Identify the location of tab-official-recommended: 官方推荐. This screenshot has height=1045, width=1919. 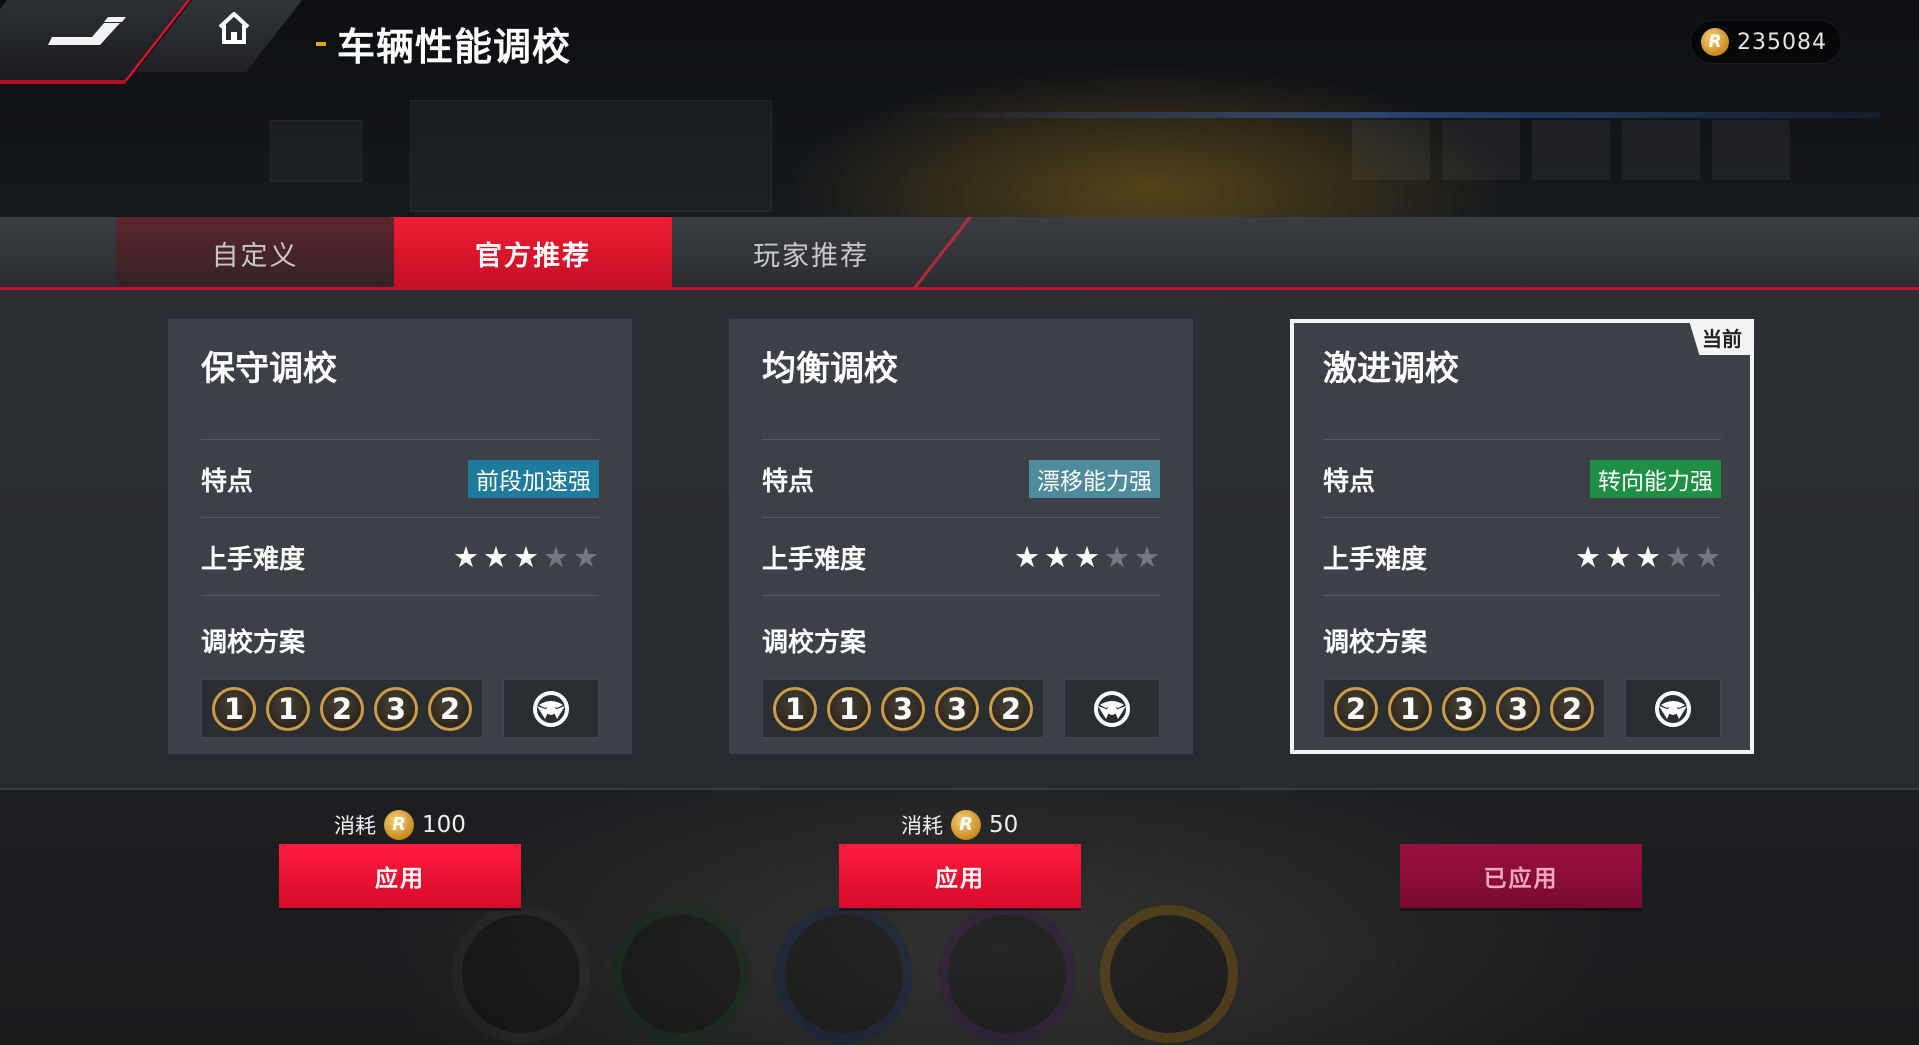
(533, 253).